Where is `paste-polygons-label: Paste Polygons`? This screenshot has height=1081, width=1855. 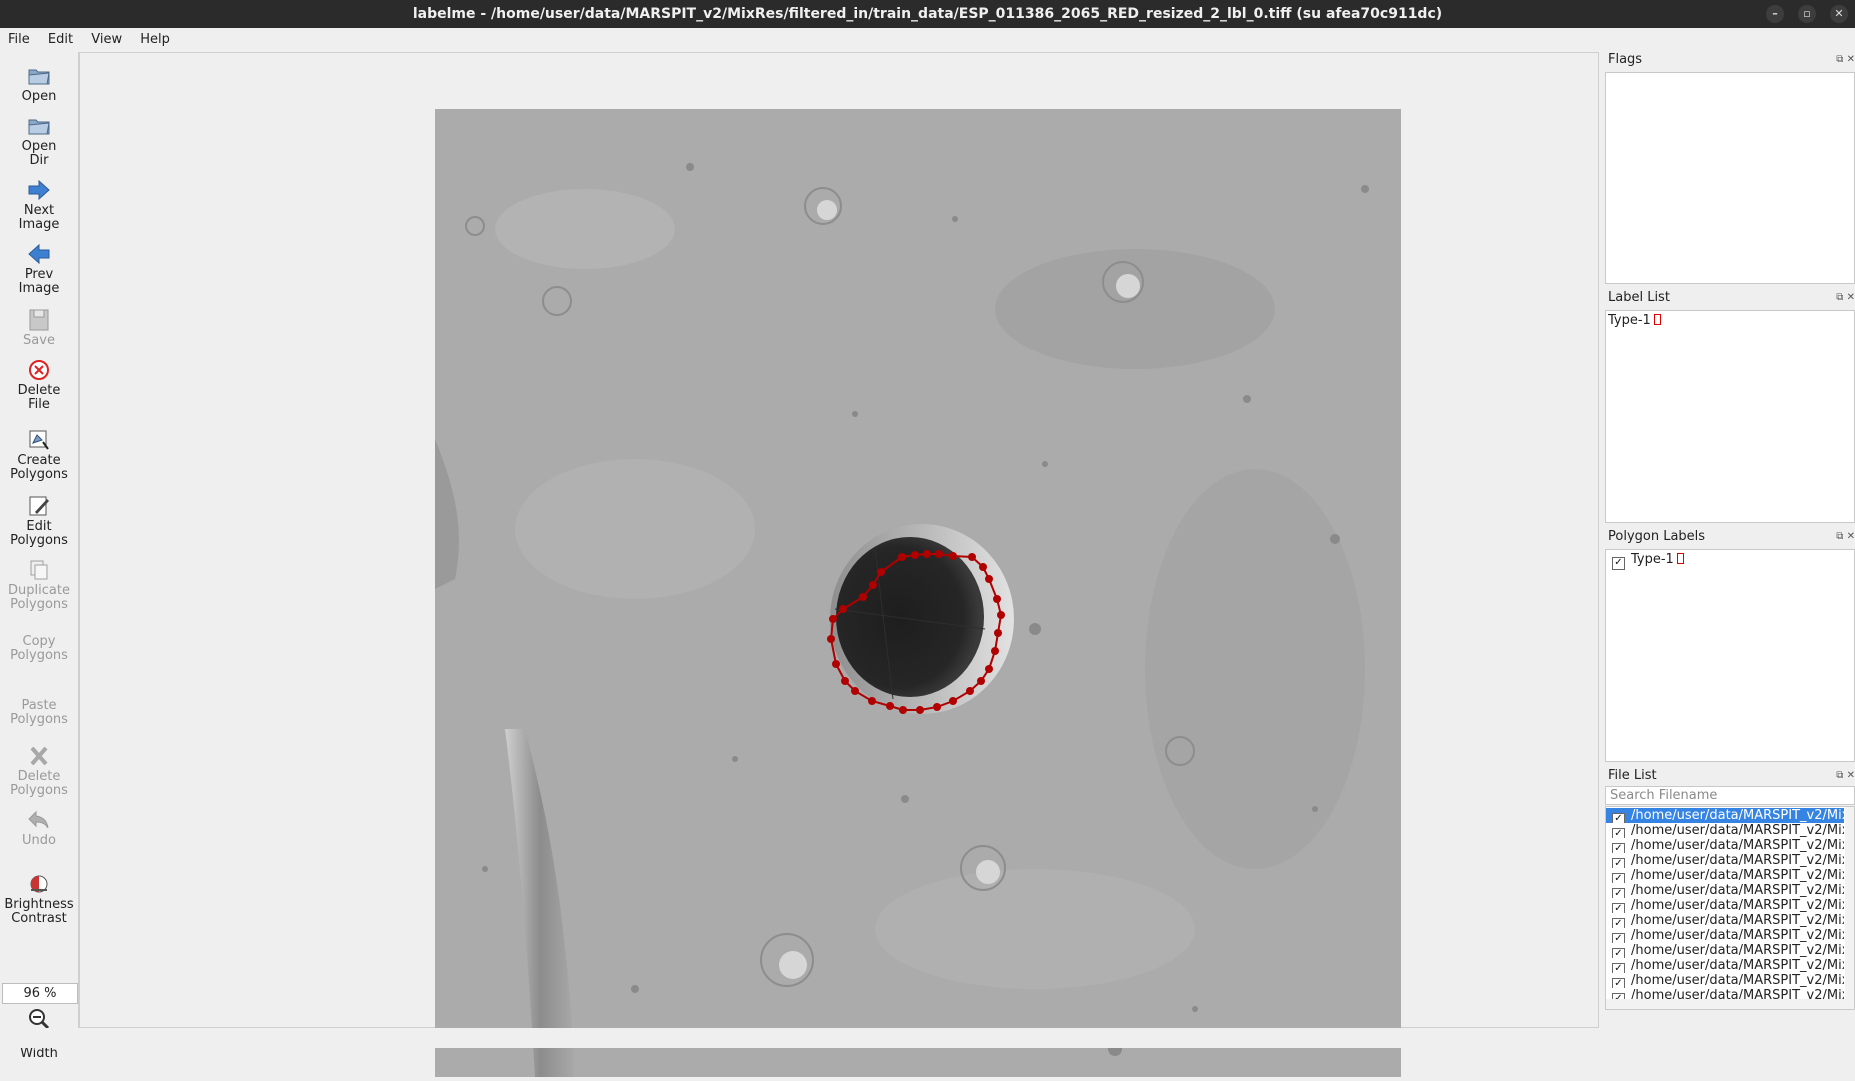
paste-polygons-label: Paste Polygons is located at coordinates (39, 712).